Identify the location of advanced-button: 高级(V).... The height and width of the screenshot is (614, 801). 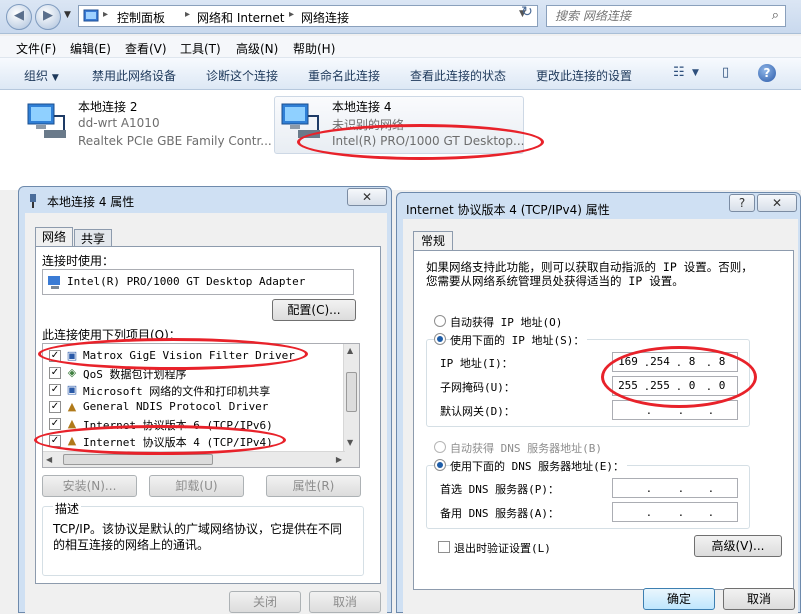
(738, 546).